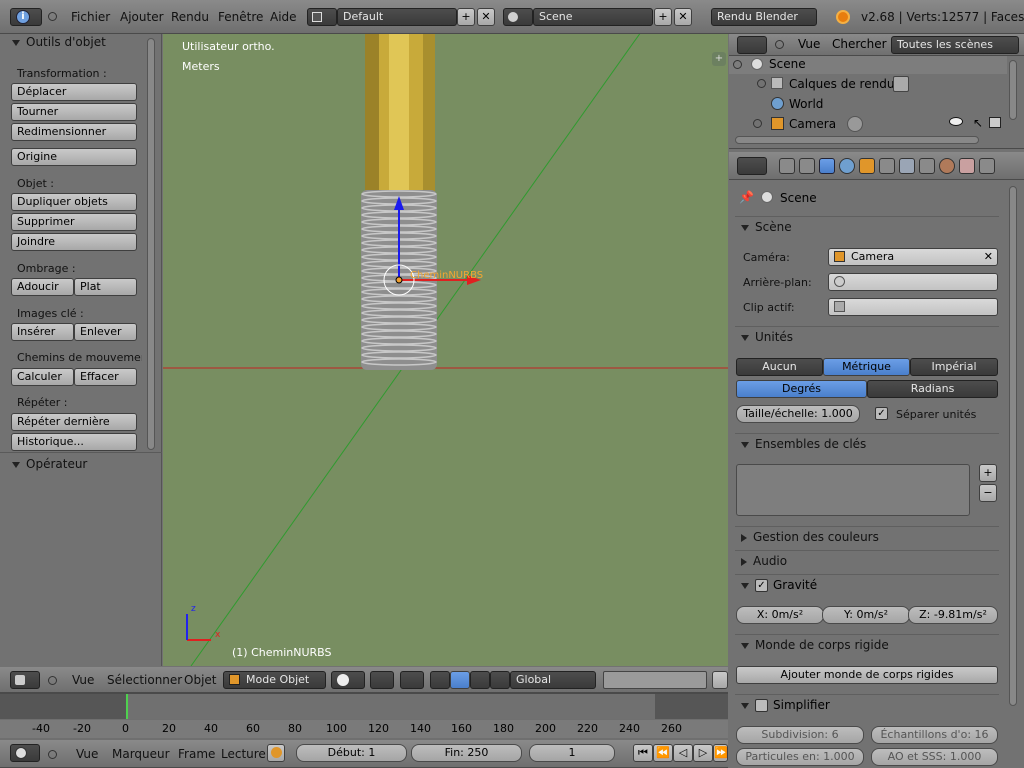  What do you see at coordinates (780, 615) in the screenshot?
I see `gravity-x-field: X: 0m/s²` at bounding box center [780, 615].